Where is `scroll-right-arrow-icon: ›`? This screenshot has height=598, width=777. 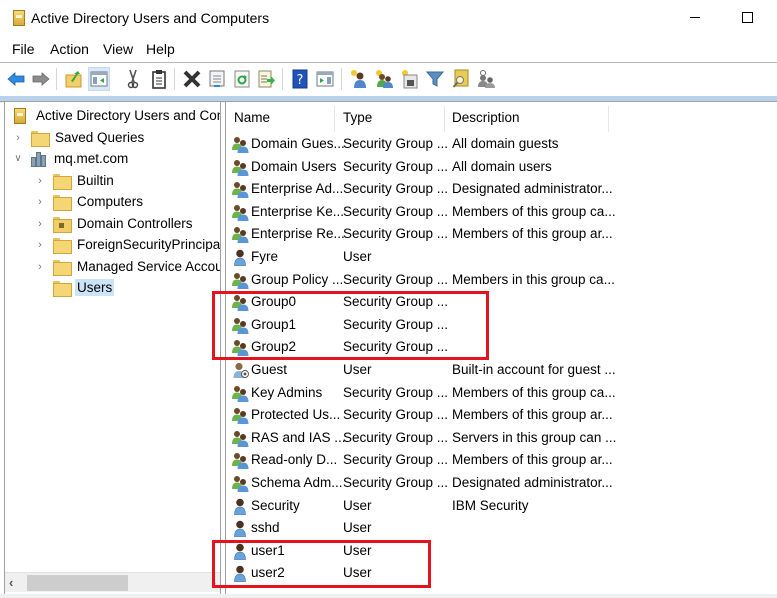 scroll-right-arrow-icon: › is located at coordinates (214, 582).